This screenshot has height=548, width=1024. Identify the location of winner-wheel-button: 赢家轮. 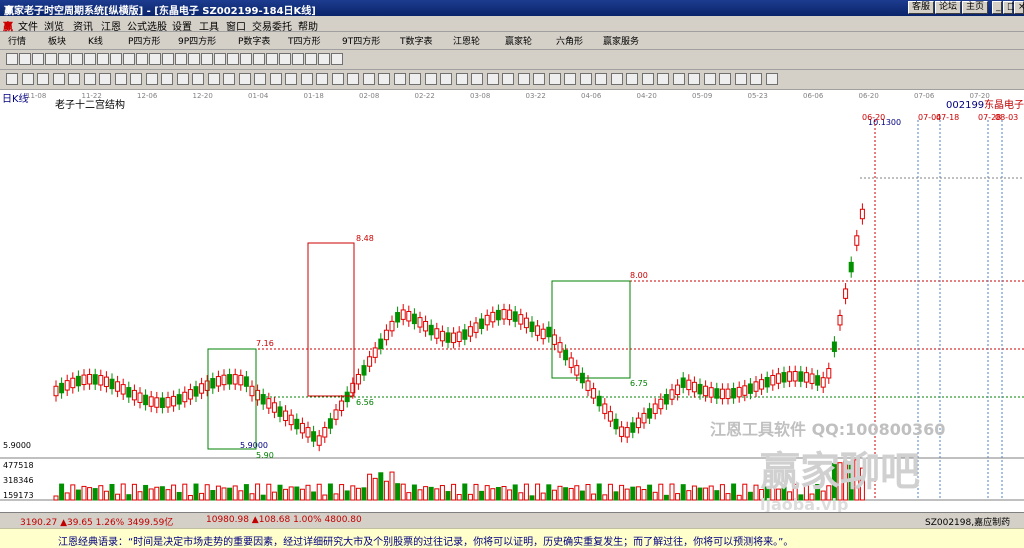
(518, 41).